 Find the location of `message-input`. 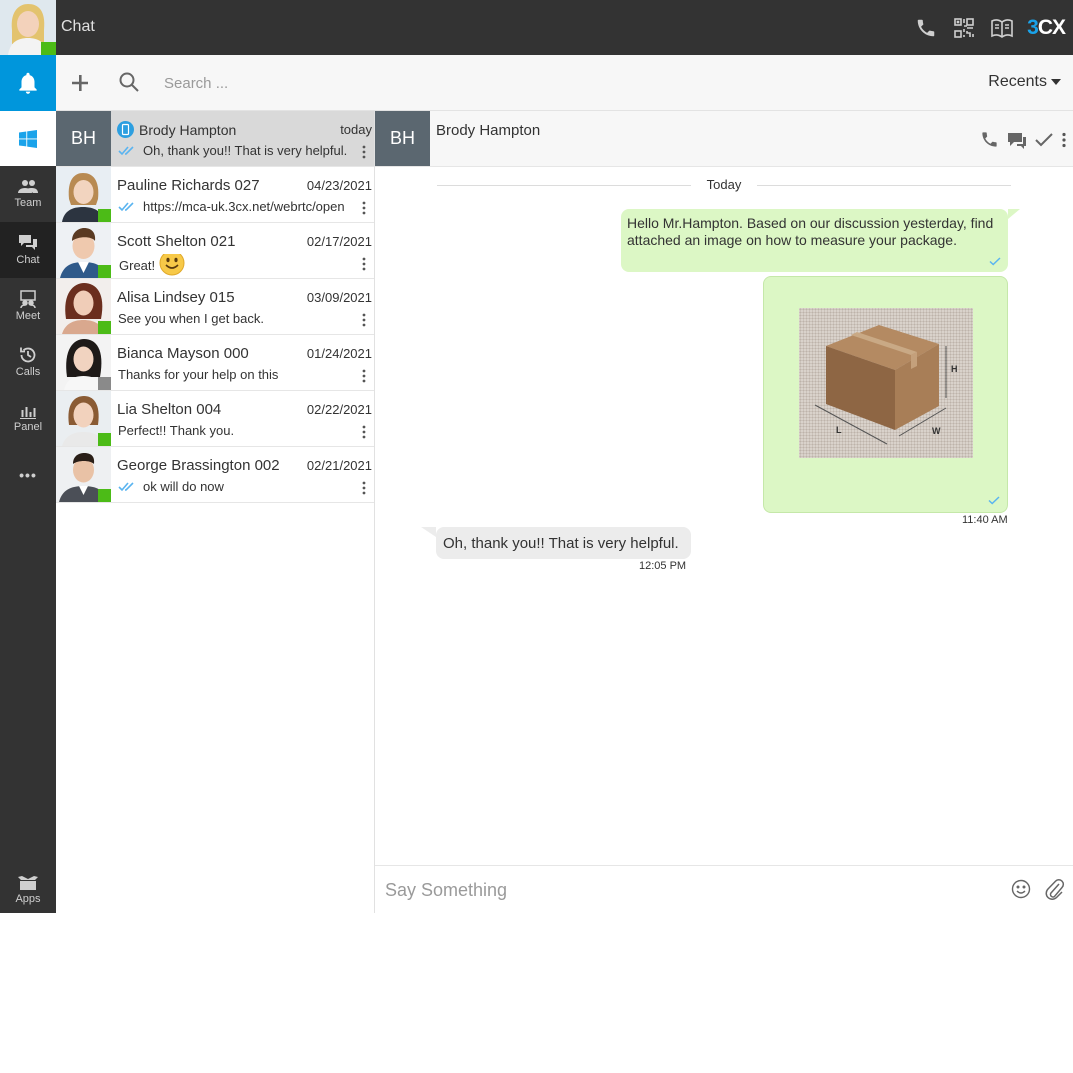

message-input is located at coordinates (685, 890).